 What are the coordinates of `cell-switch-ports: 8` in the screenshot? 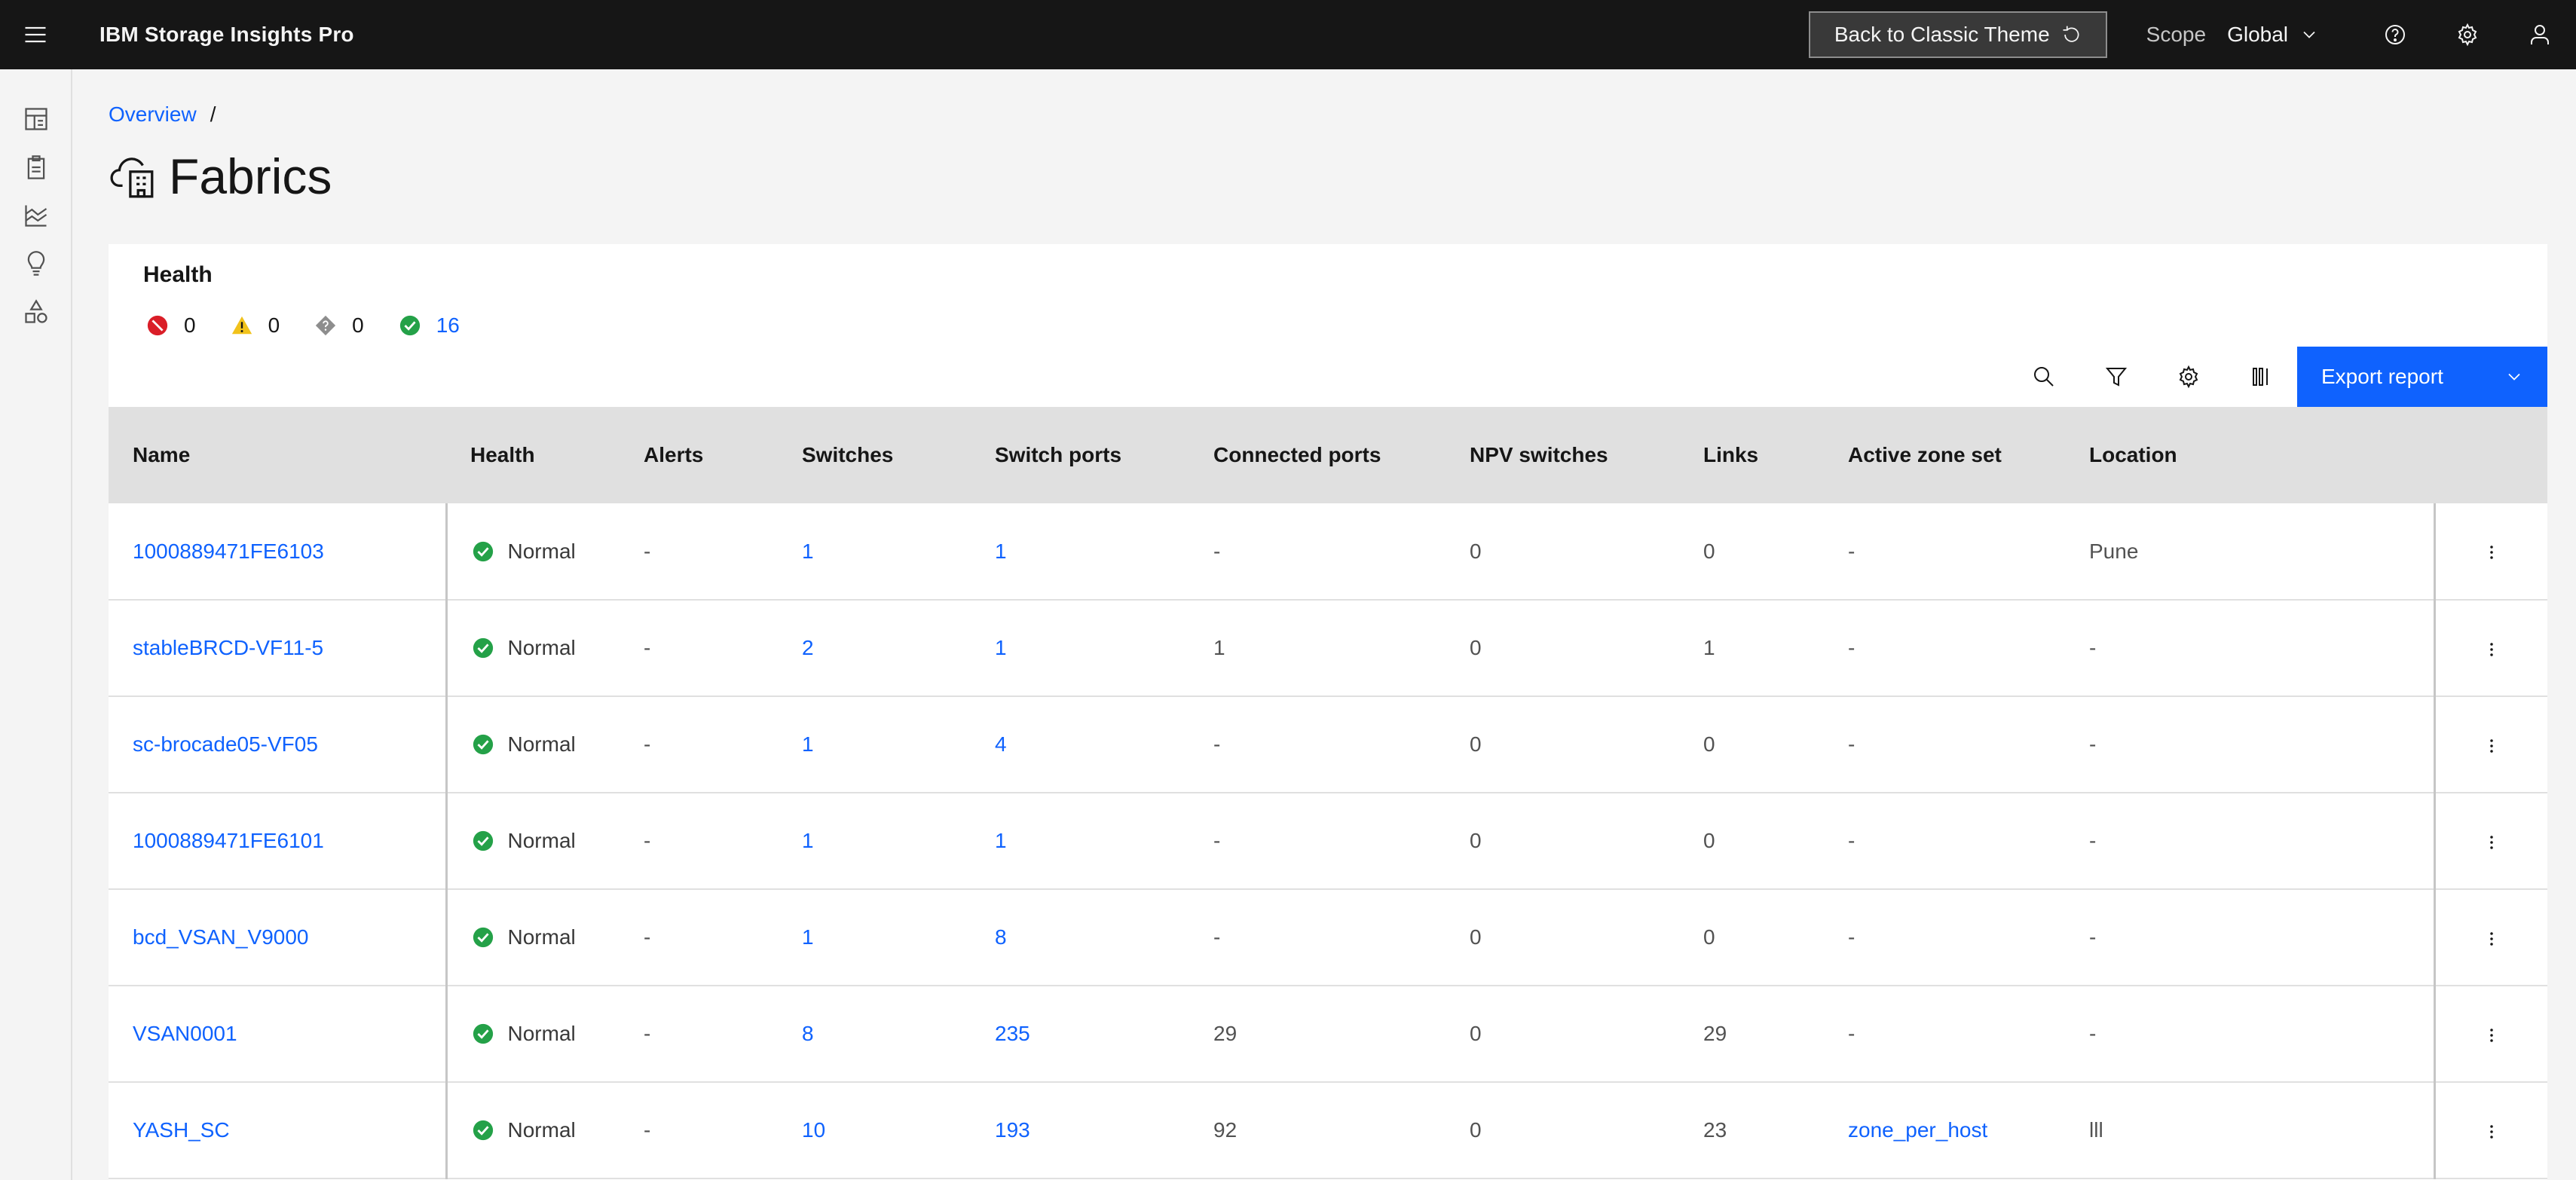 It's located at (1080, 937).